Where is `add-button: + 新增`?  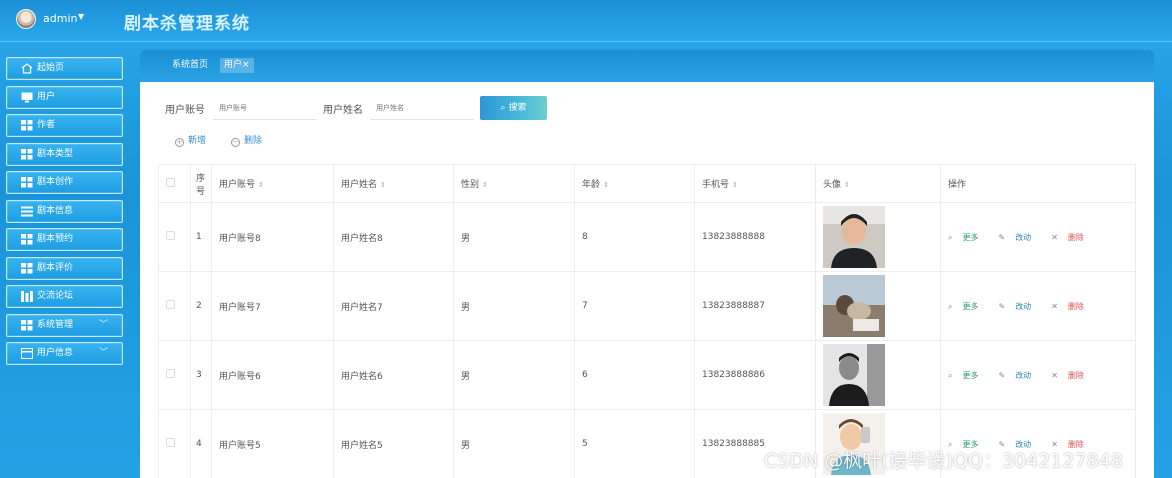 add-button: + 新增 is located at coordinates (190, 140).